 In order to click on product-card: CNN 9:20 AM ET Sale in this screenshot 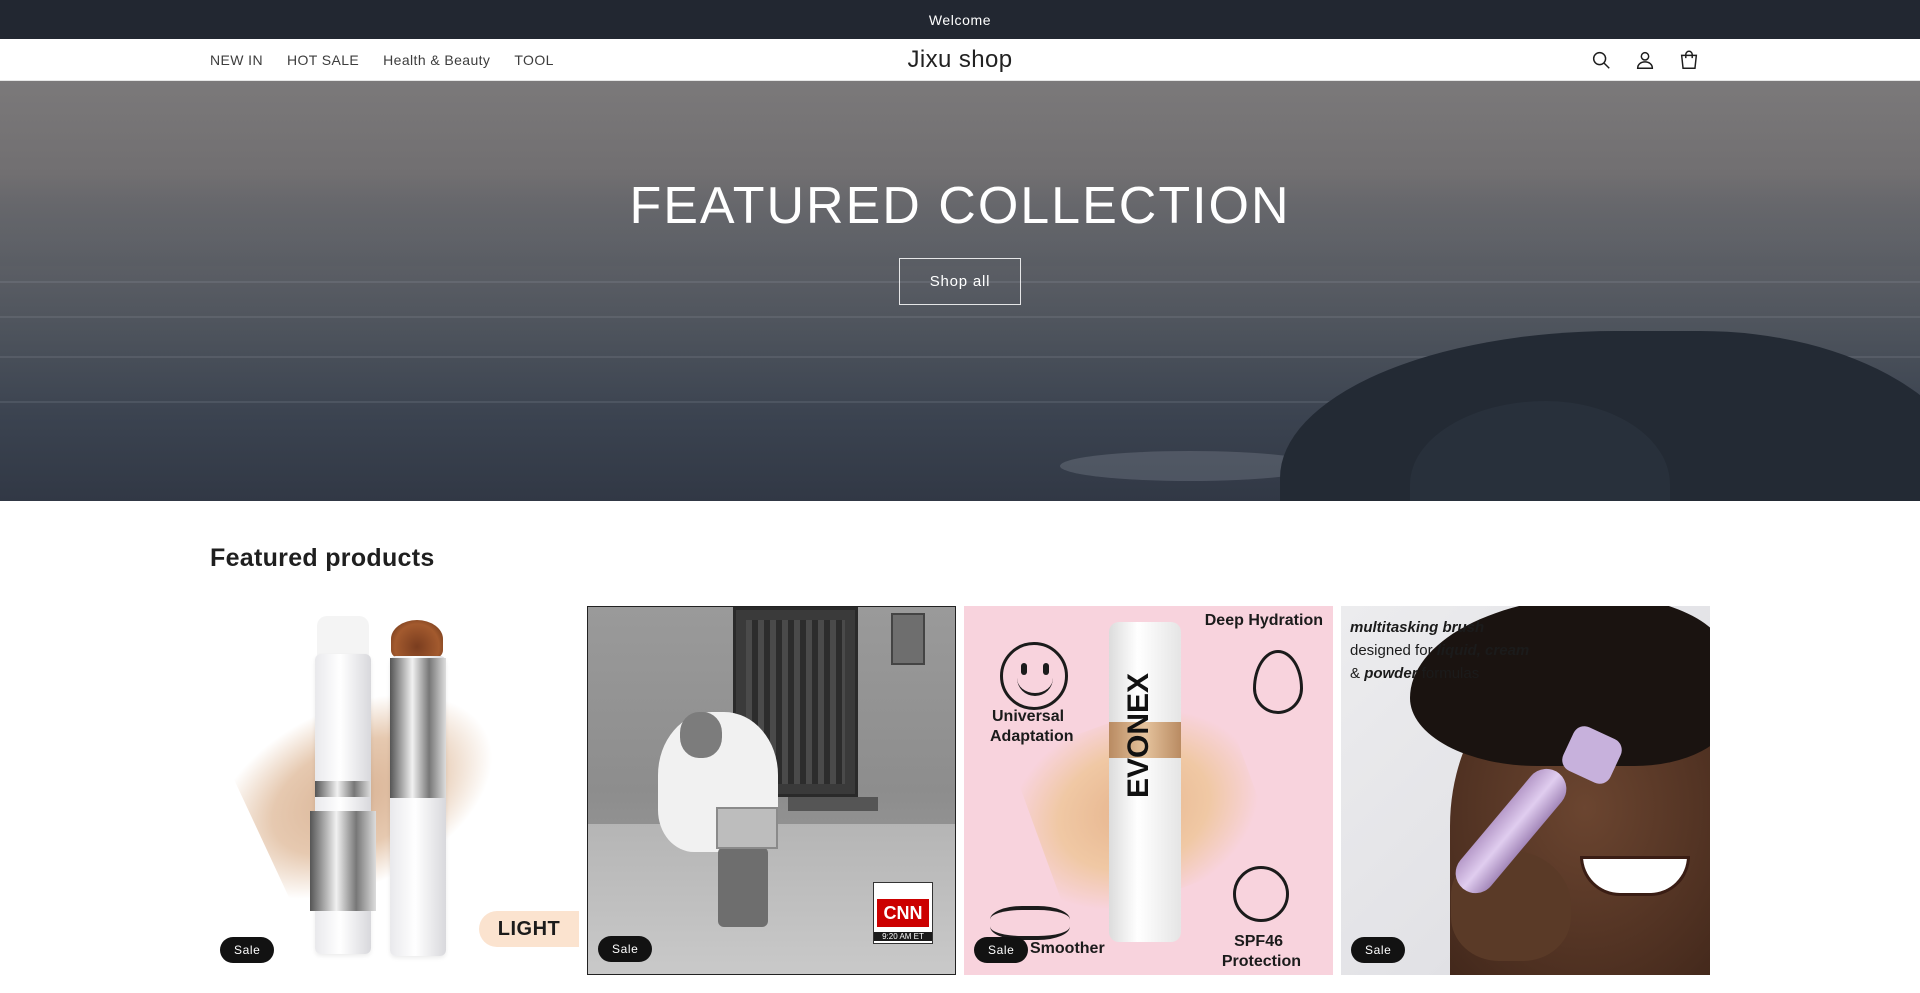, I will do `click(771, 790)`.